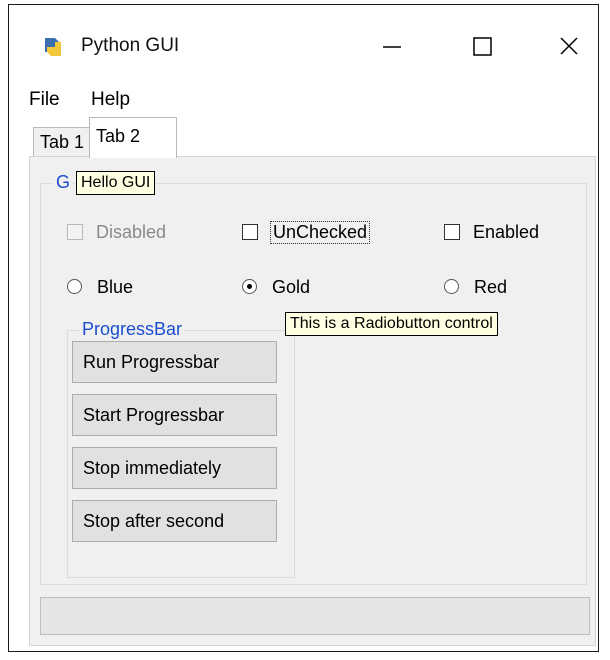 Image resolution: width=610 pixels, height=660 pixels. Describe the element at coordinates (491, 287) in the screenshot. I see `radio-label: Red` at that location.